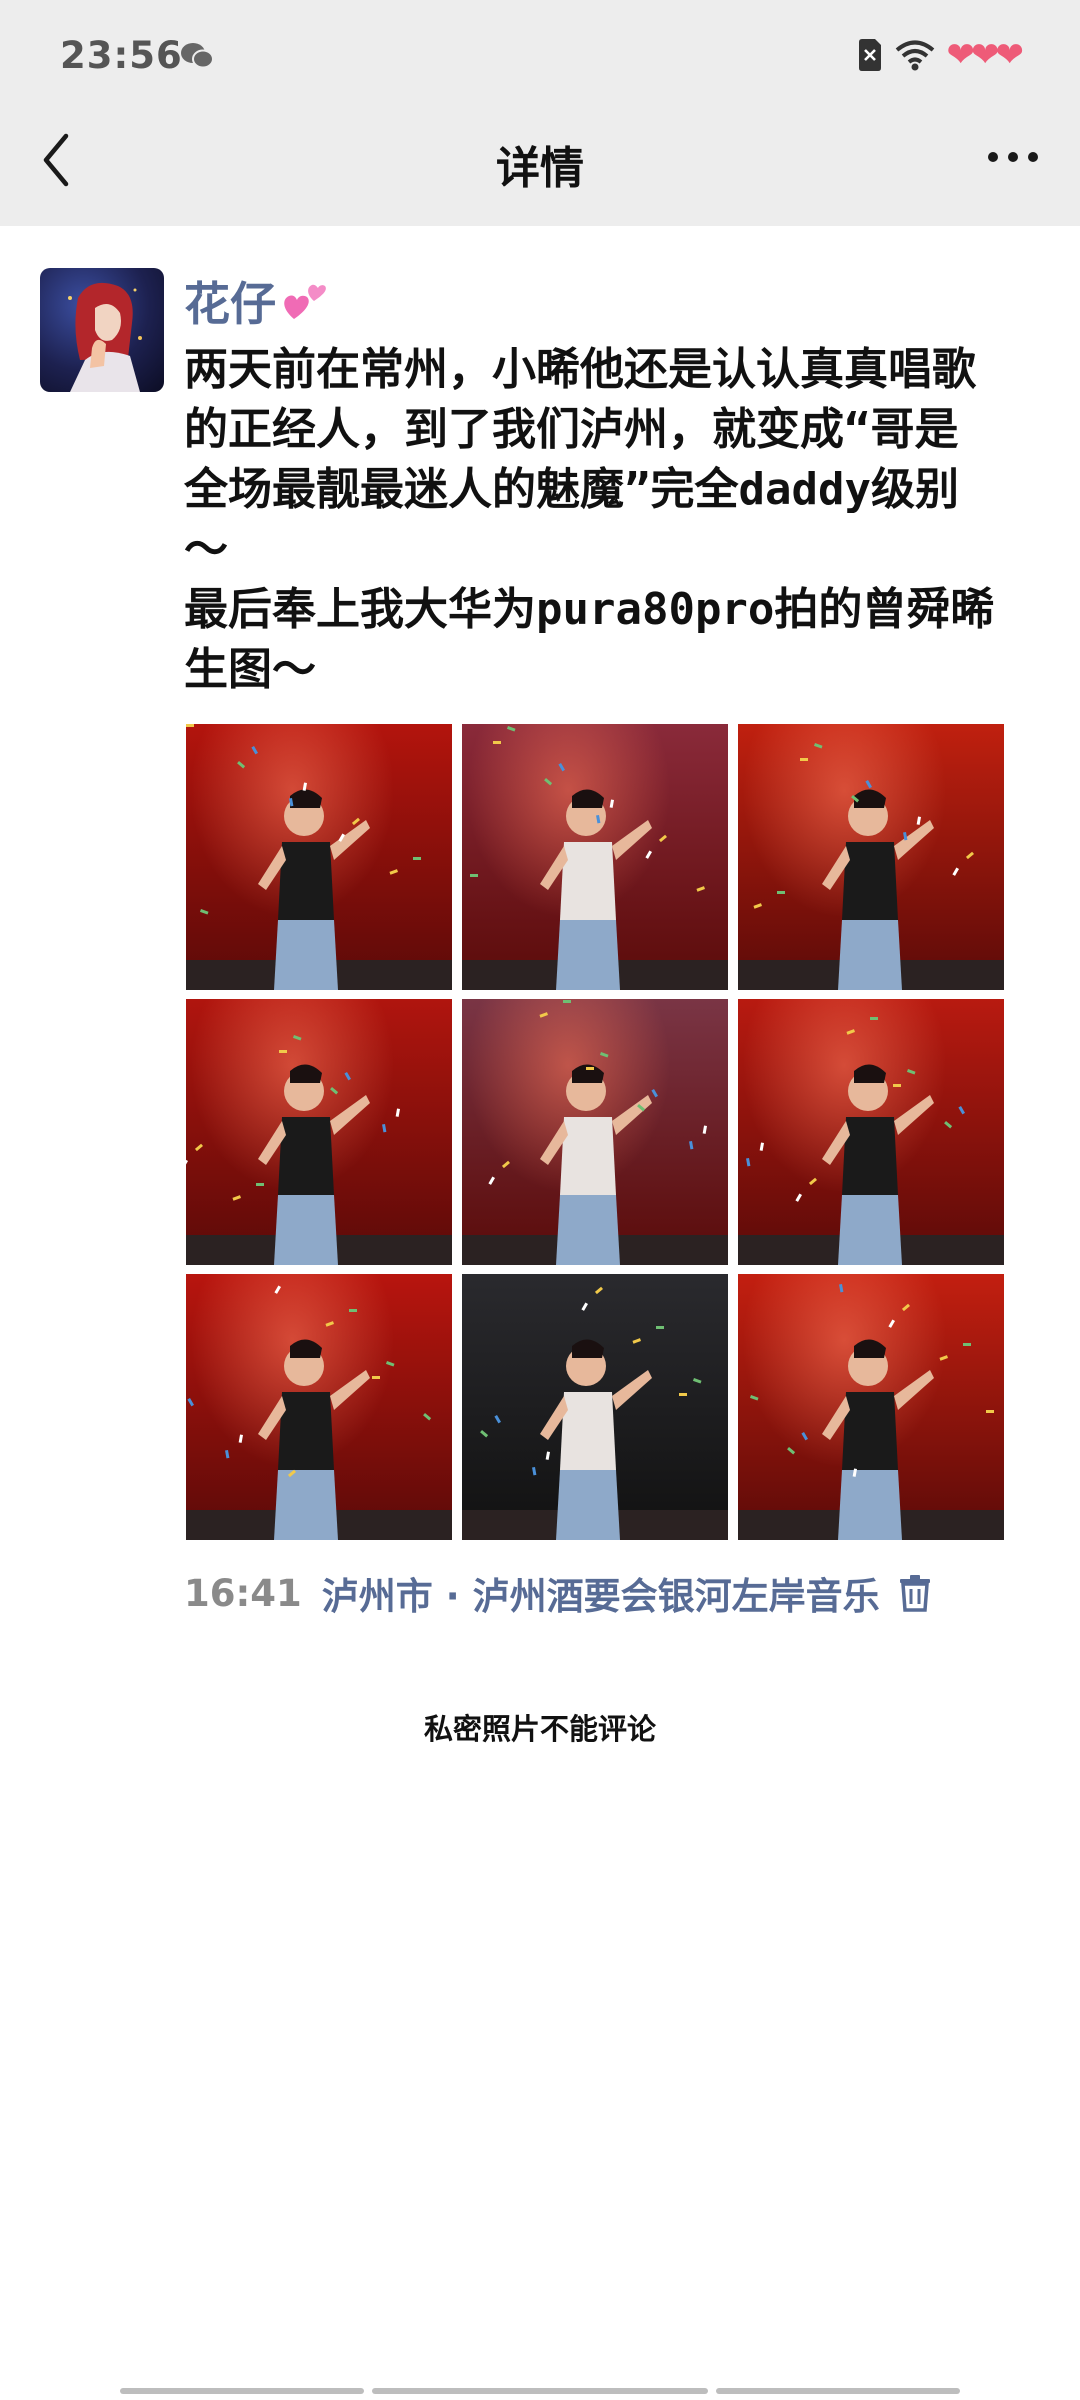 This screenshot has height=2400, width=1080. I want to click on status-right: ❤❤❤, so click(940, 55).